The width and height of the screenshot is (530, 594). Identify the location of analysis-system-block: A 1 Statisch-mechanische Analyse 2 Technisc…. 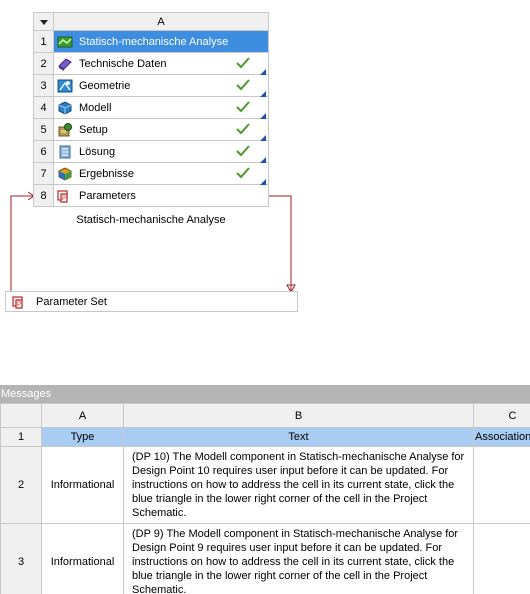
(151, 109).